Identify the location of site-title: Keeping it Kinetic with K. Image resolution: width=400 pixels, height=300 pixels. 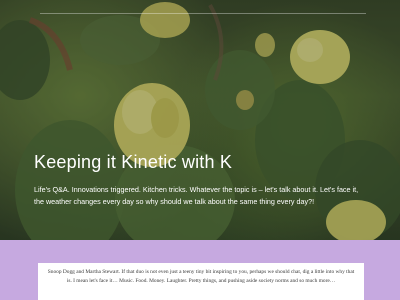
(133, 162).